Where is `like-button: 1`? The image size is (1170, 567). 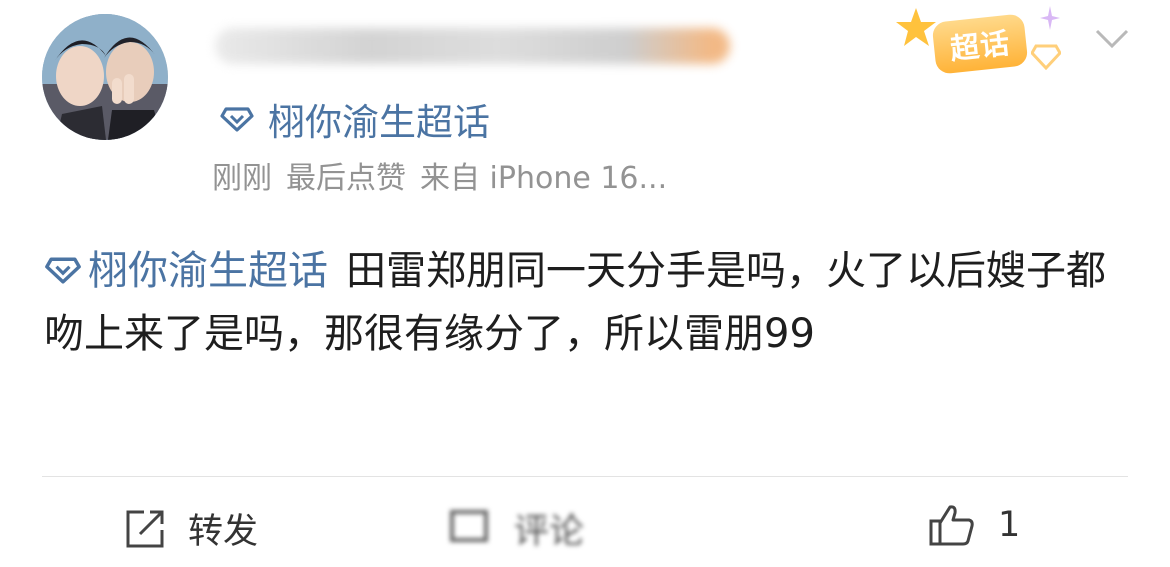
like-button: 1 is located at coordinates (974, 525).